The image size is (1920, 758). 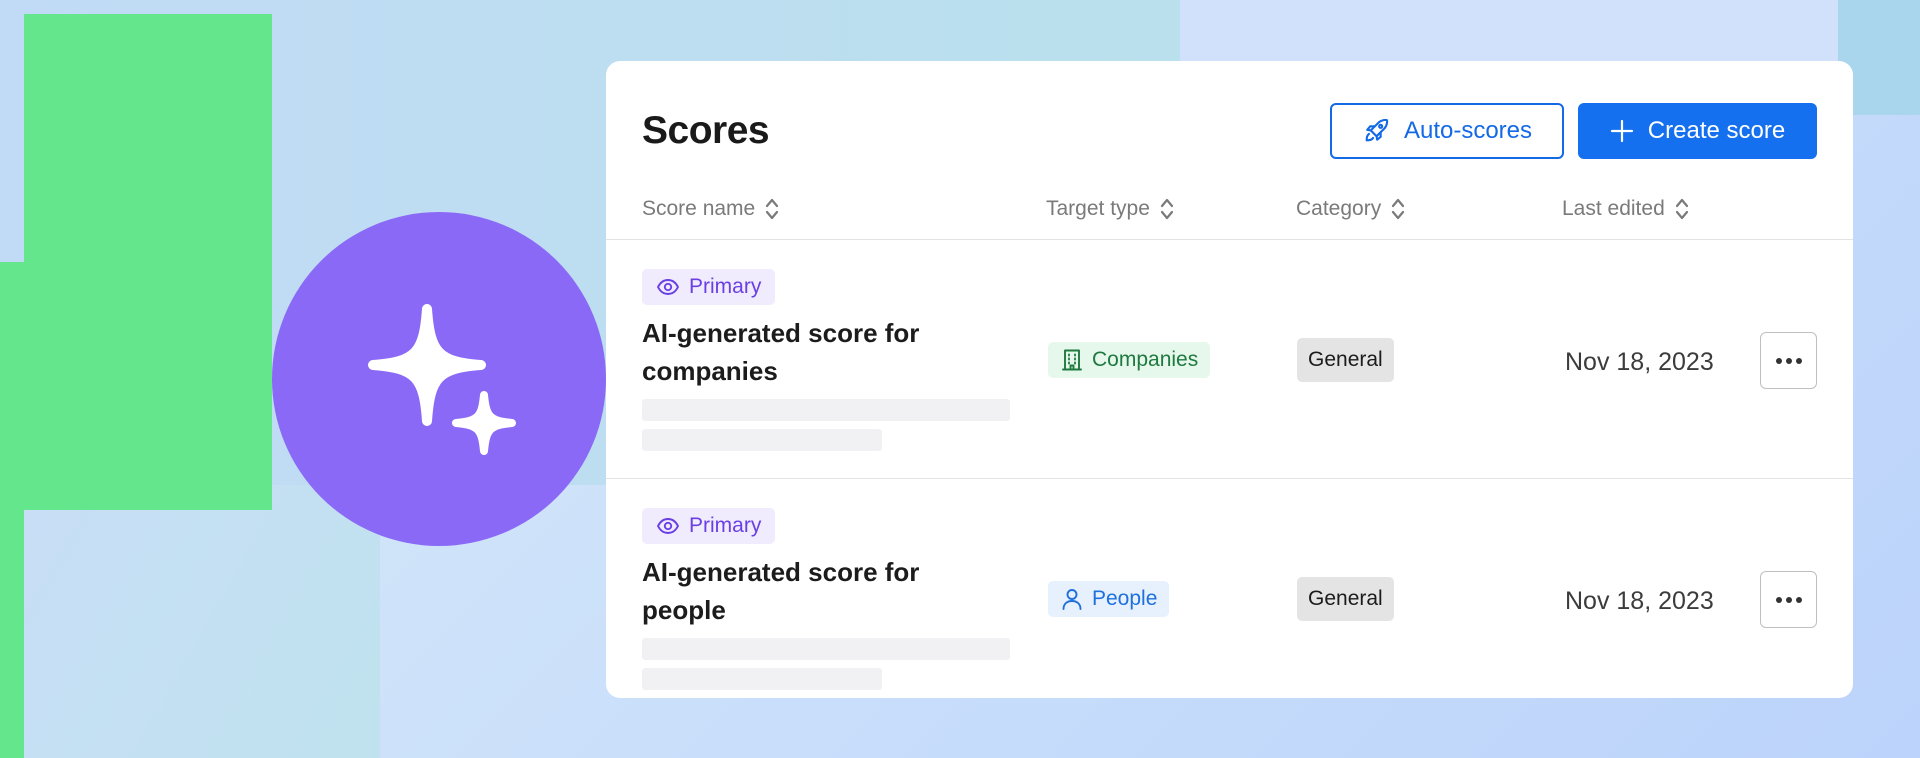 What do you see at coordinates (699, 208) in the screenshot?
I see `column-label: Score name` at bounding box center [699, 208].